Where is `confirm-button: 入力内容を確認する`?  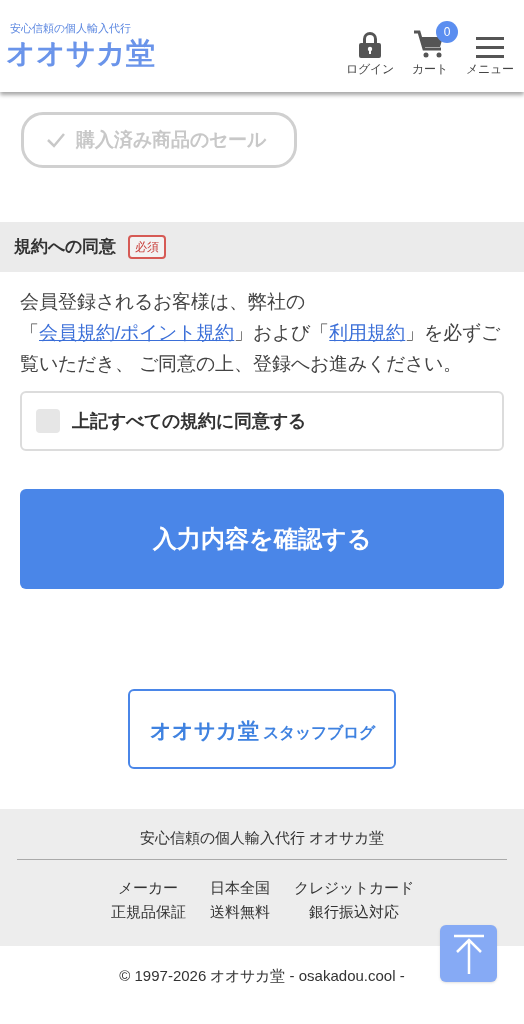 confirm-button: 入力内容を確認する is located at coordinates (262, 539).